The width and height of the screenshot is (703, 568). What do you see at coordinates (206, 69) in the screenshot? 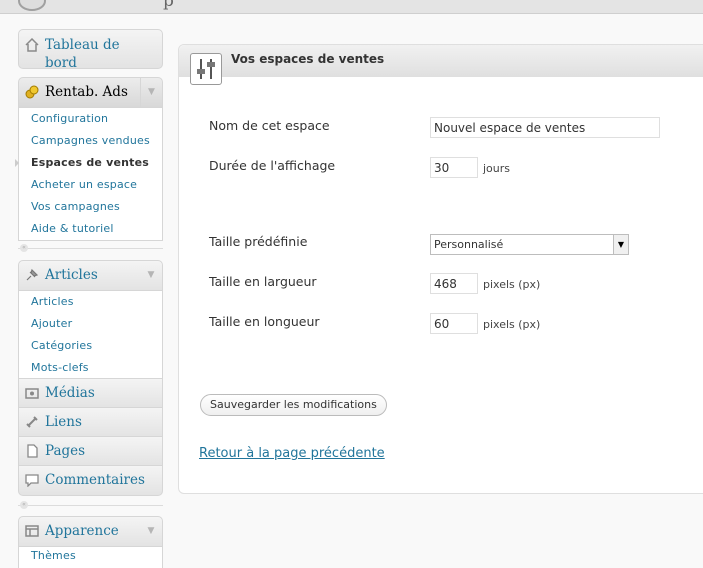
I see `settings-sliders-icon` at bounding box center [206, 69].